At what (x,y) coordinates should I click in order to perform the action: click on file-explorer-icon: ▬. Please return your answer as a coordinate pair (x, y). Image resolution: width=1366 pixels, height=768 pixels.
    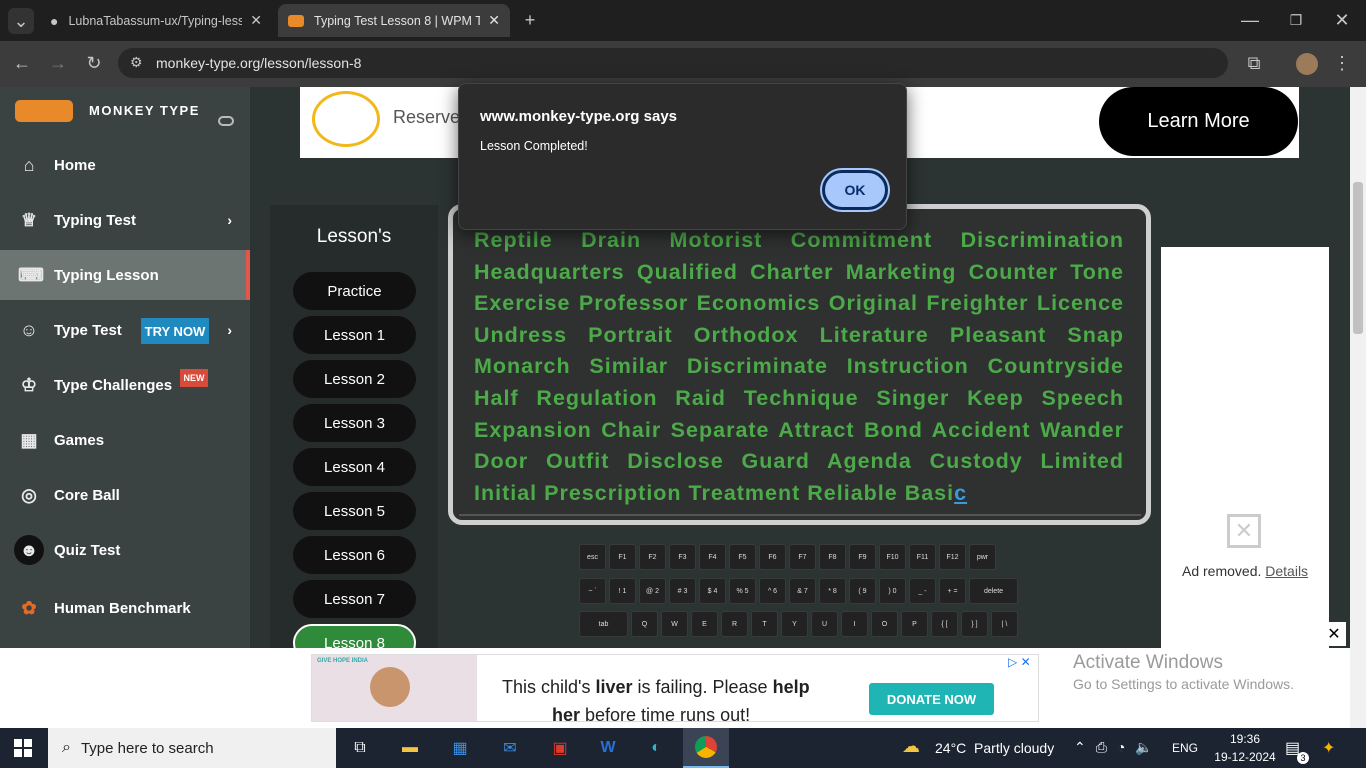
    Looking at the image, I should click on (410, 748).